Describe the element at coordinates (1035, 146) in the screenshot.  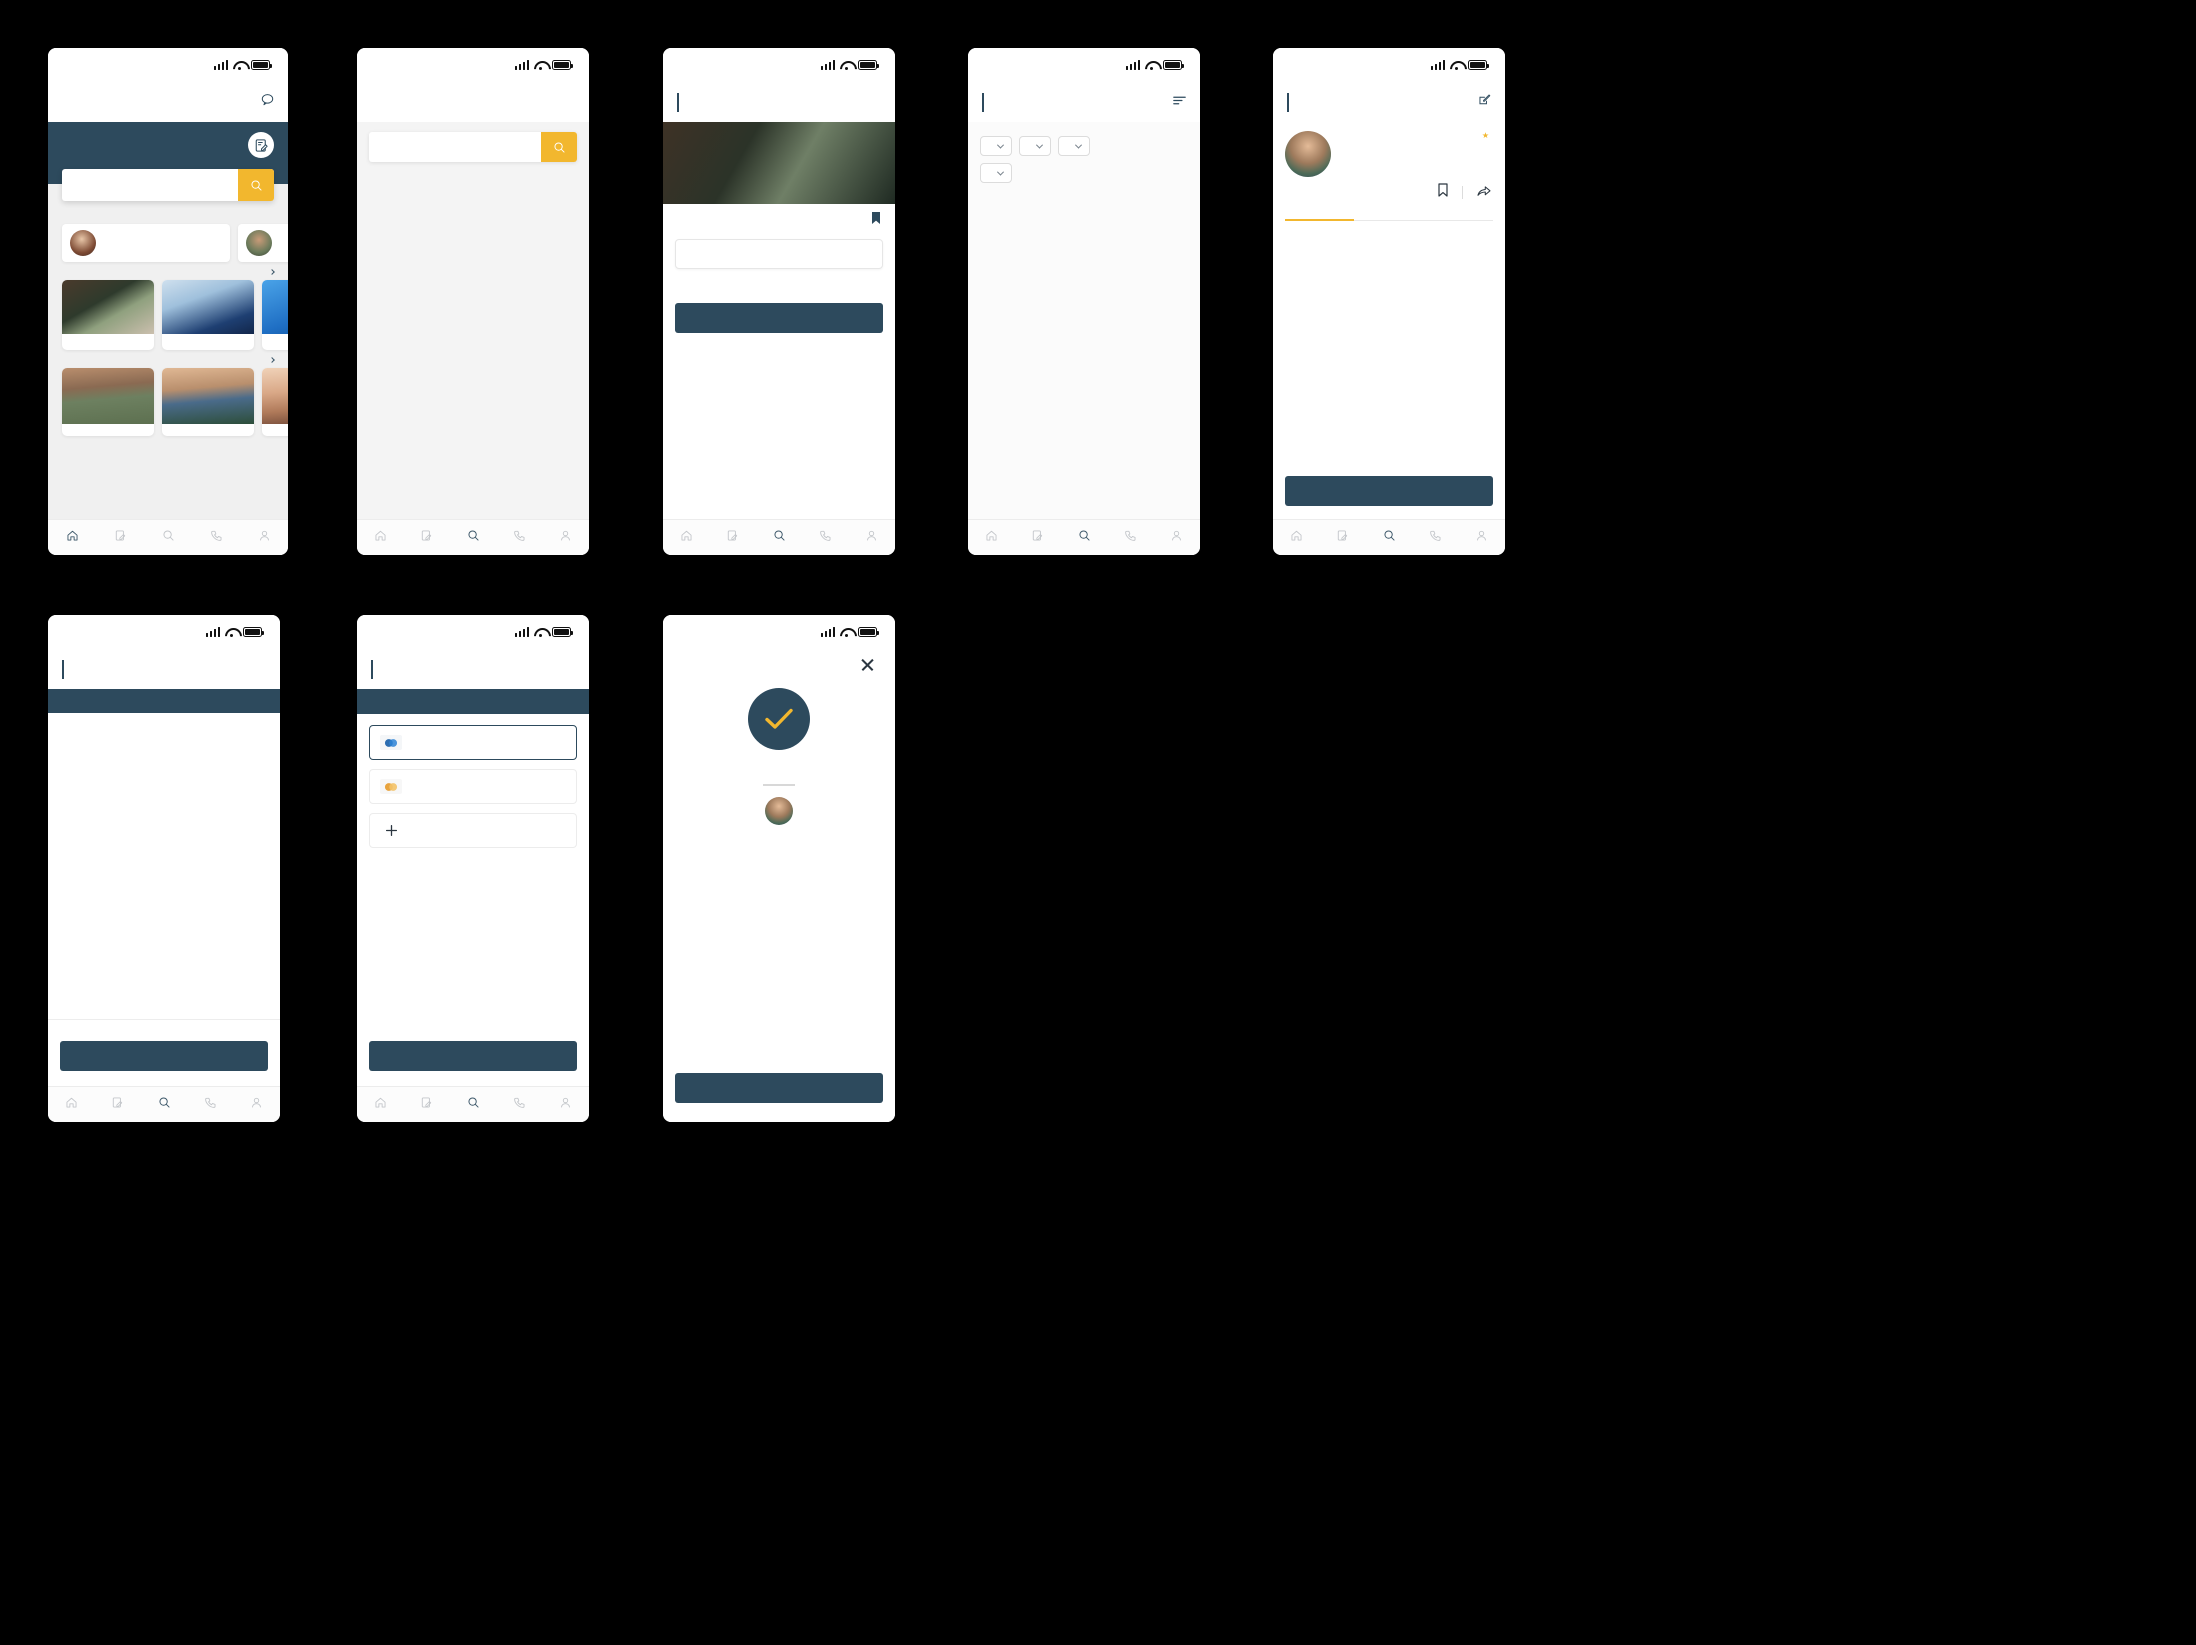
I see `filter-price` at that location.